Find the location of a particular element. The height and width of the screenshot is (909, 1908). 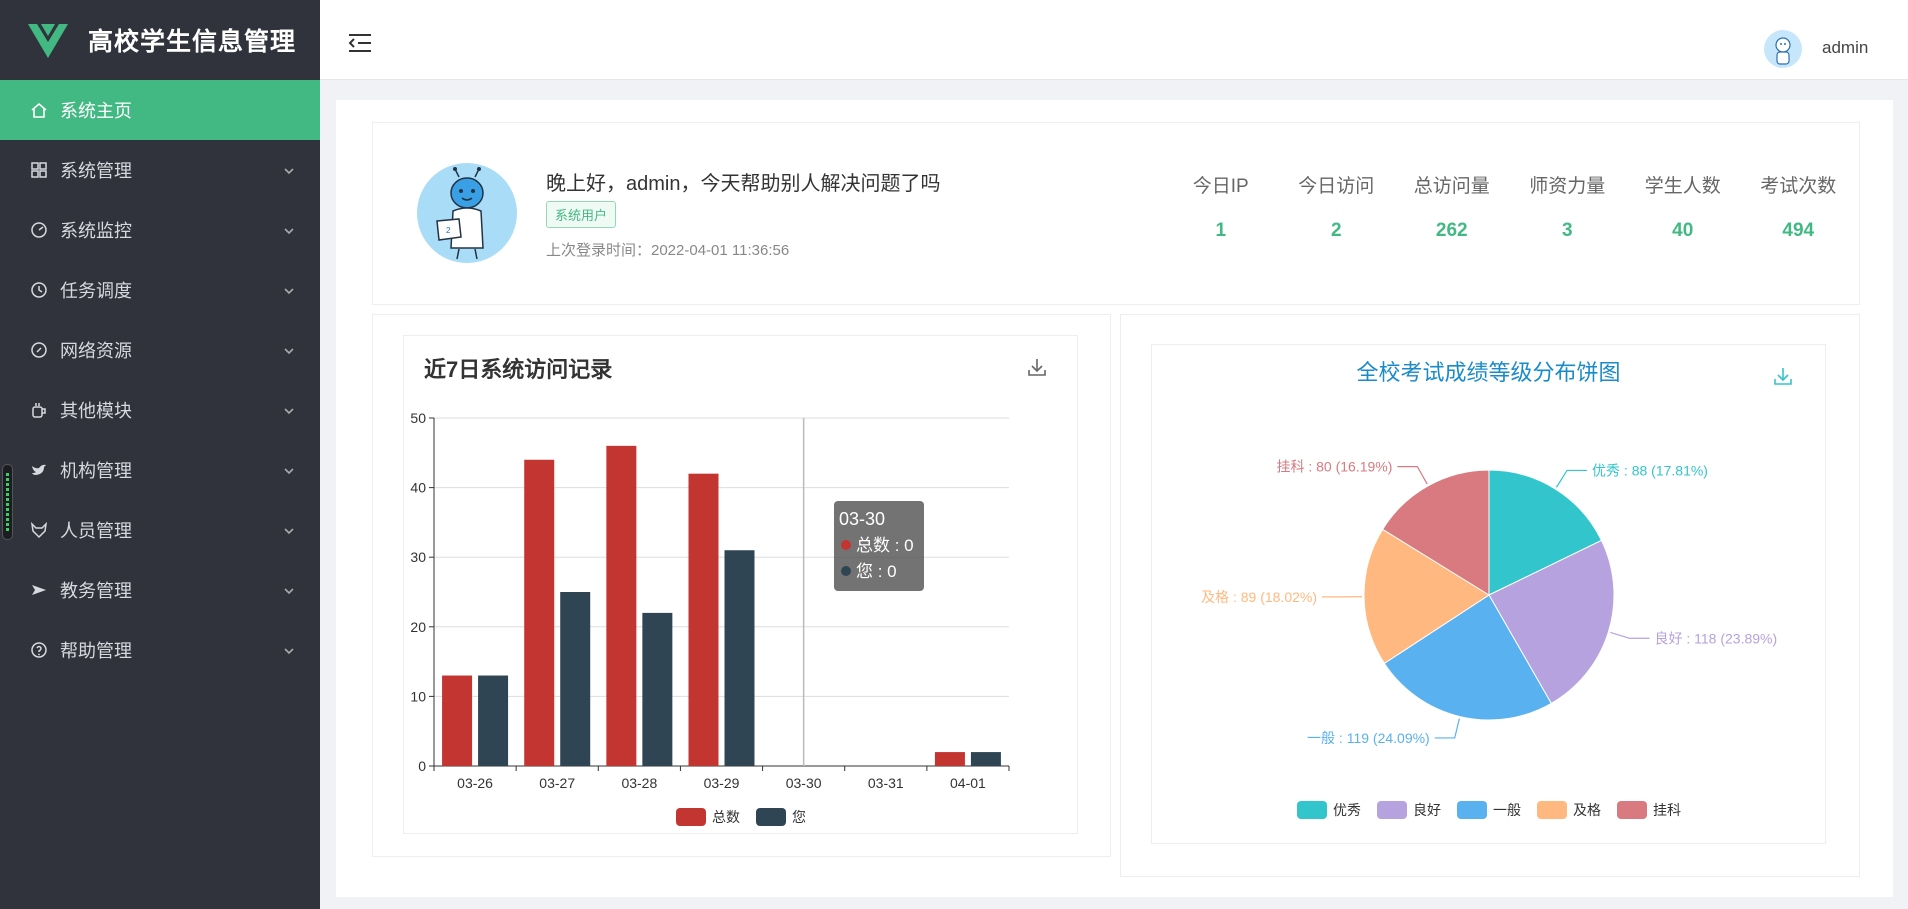

stat-item: 学生人数 40 is located at coordinates (1683, 206).